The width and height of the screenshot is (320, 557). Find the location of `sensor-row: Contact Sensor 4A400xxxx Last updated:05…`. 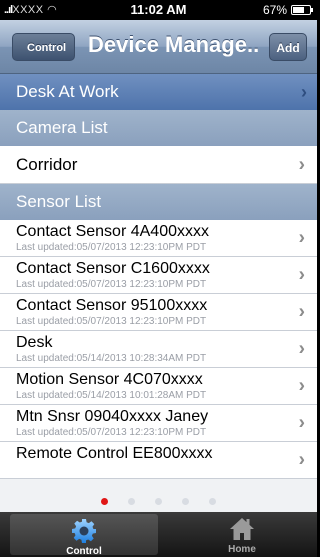

sensor-row: Contact Sensor 4A400xxxx Last updated:05… is located at coordinates (158, 238).